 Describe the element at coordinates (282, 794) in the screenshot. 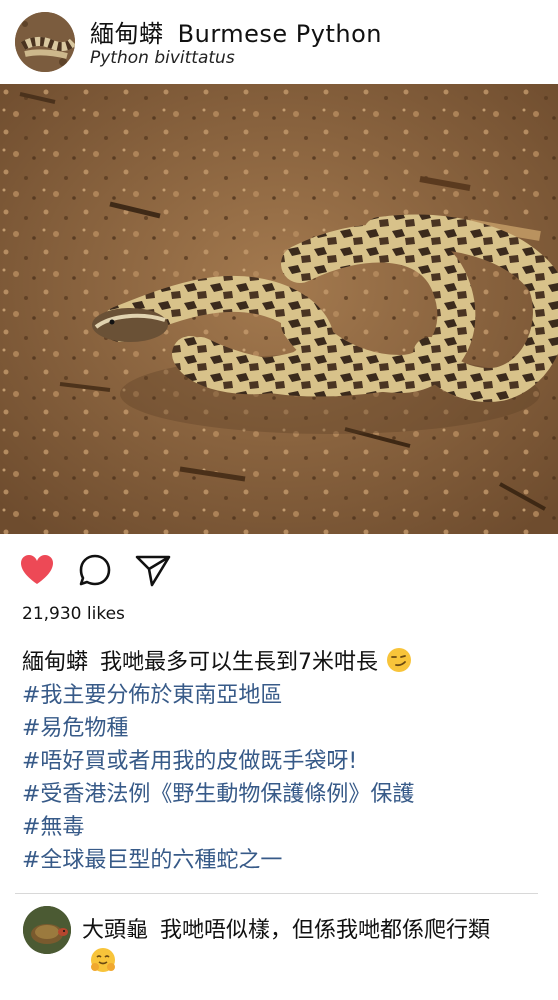

I see `hashtag-link: #受香港法例《野生動物保護條例》保護` at that location.